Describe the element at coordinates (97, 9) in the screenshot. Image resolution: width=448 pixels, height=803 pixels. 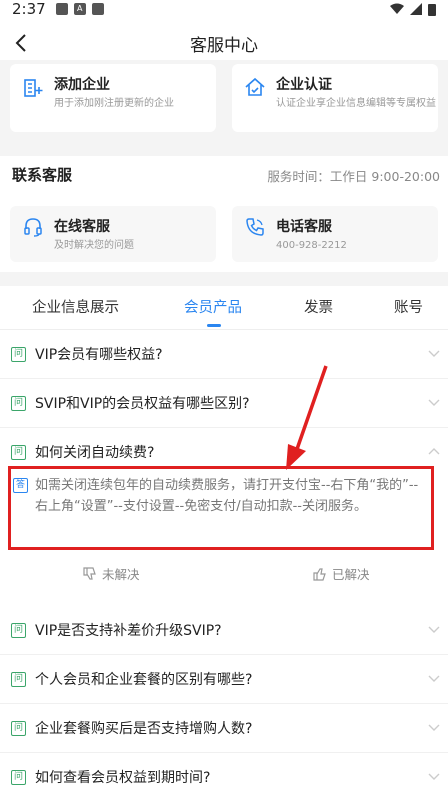
I see `media-icon` at that location.